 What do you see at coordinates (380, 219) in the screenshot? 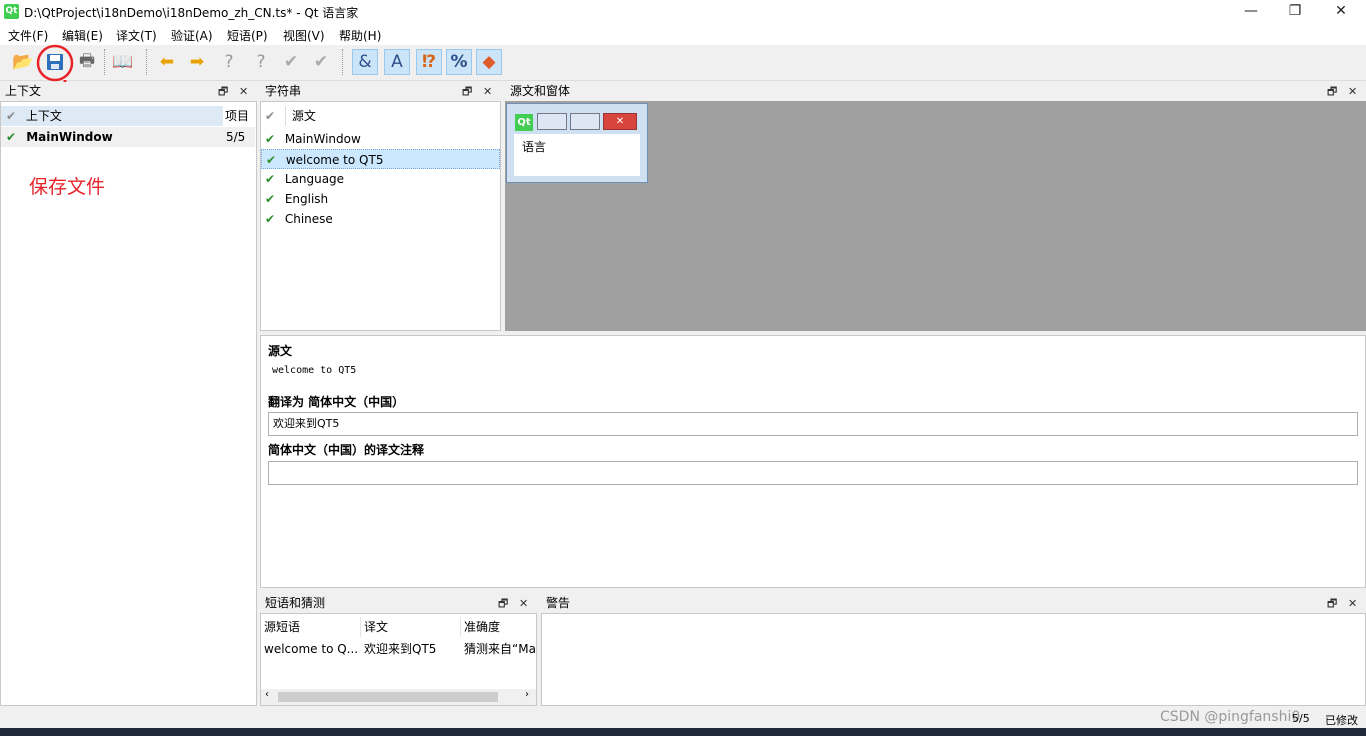
I see `string-row: ✔ Chinese` at bounding box center [380, 219].